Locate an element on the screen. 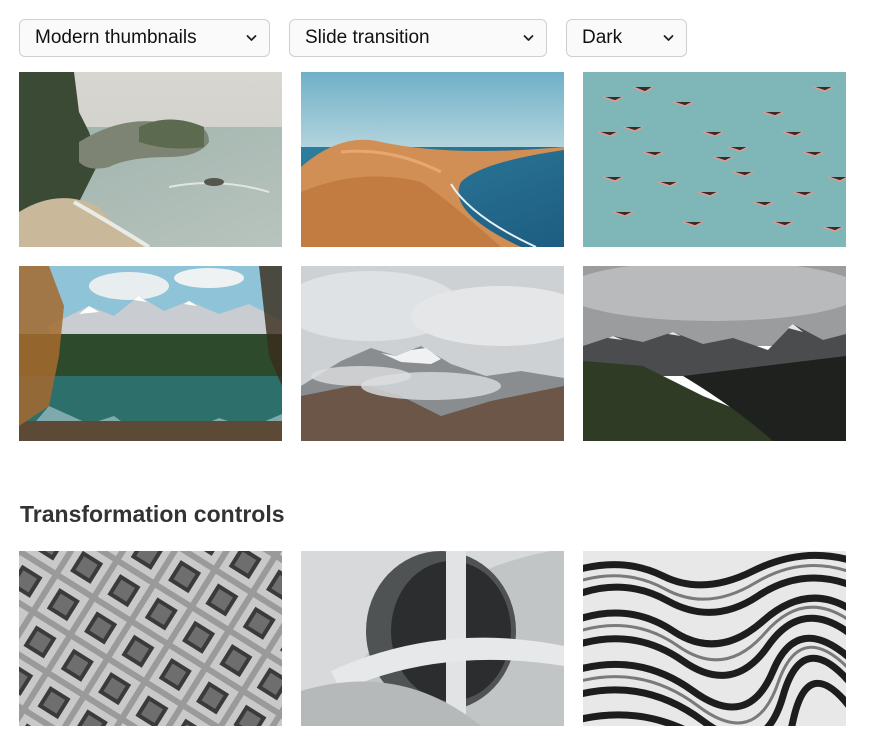 The width and height of the screenshot is (887, 746). coast-image is located at coordinates (150, 159).